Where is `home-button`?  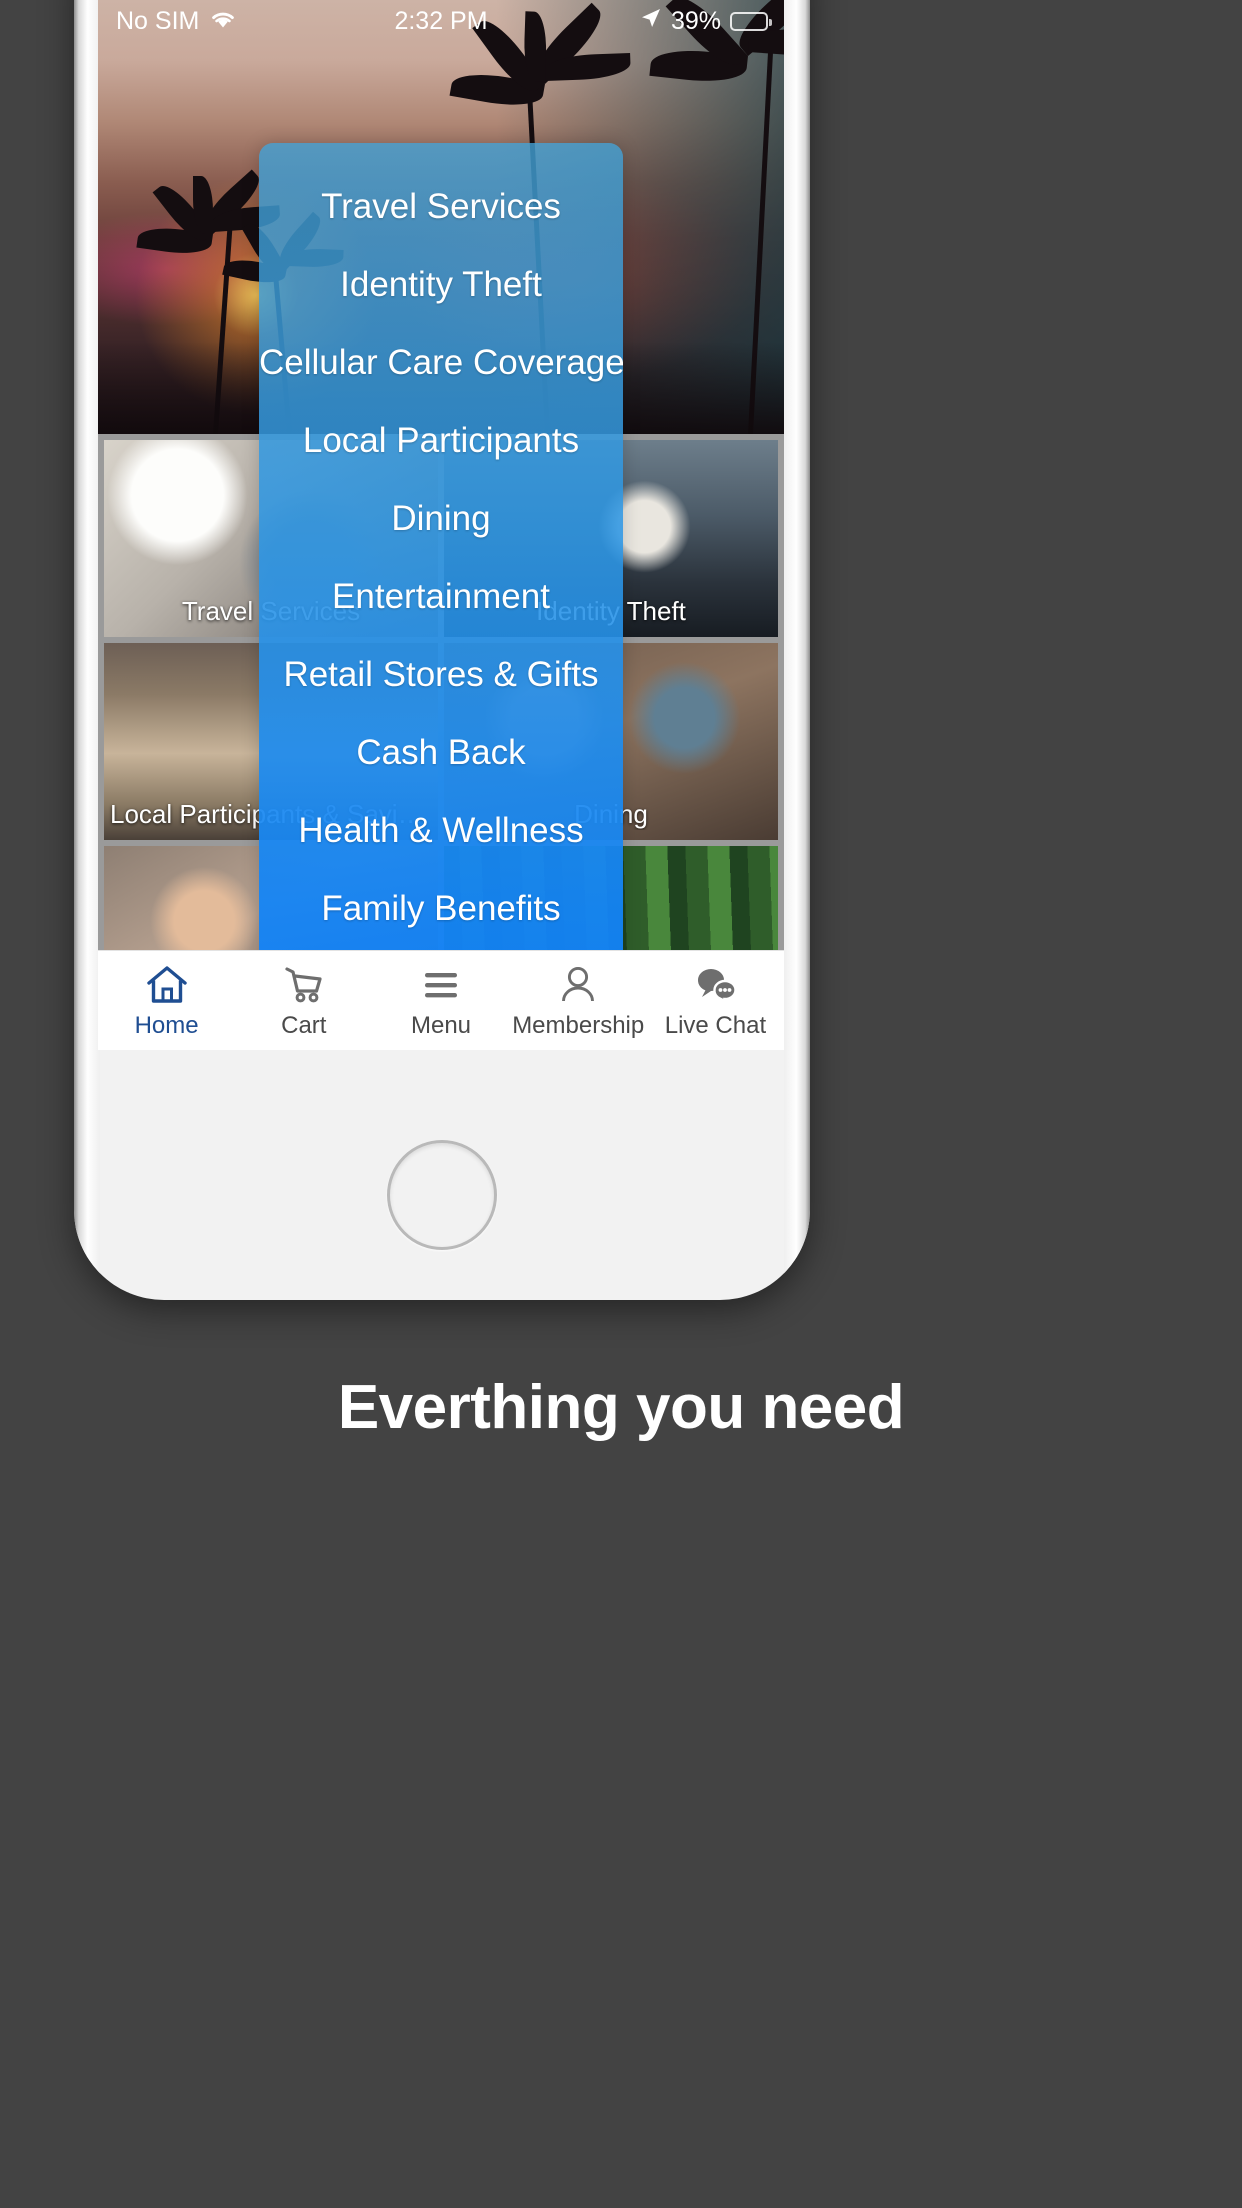 home-button is located at coordinates (442, 1195).